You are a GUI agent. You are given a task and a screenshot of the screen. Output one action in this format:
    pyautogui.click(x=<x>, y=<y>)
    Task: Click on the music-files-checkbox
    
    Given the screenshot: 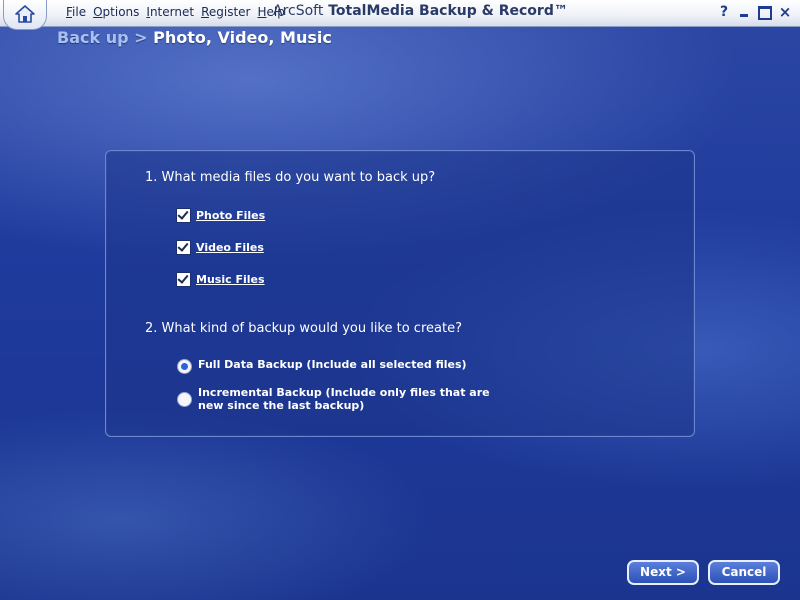 What is the action you would take?
    pyautogui.click(x=183, y=279)
    